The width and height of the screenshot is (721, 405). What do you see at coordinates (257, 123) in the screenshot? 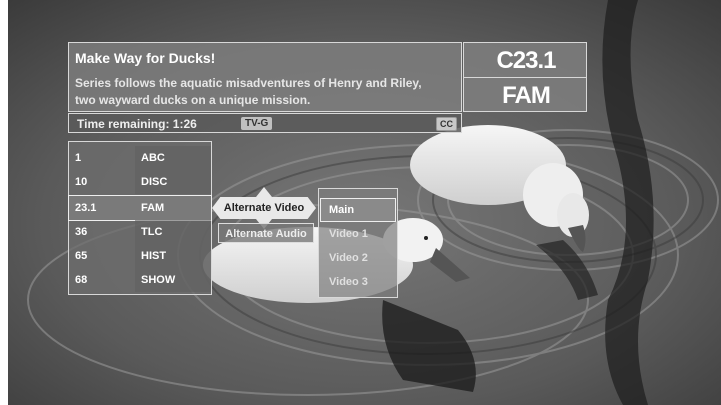
I see `rating-badge: TV-G` at bounding box center [257, 123].